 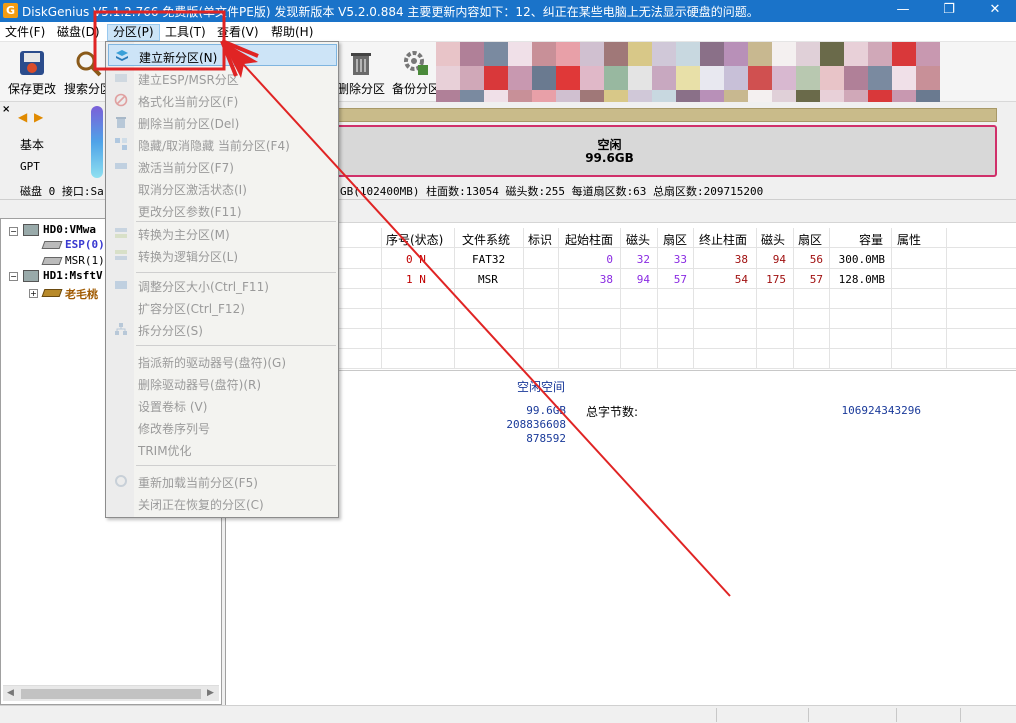 I want to click on annotation-highlight-box, so click(x=159, y=40).